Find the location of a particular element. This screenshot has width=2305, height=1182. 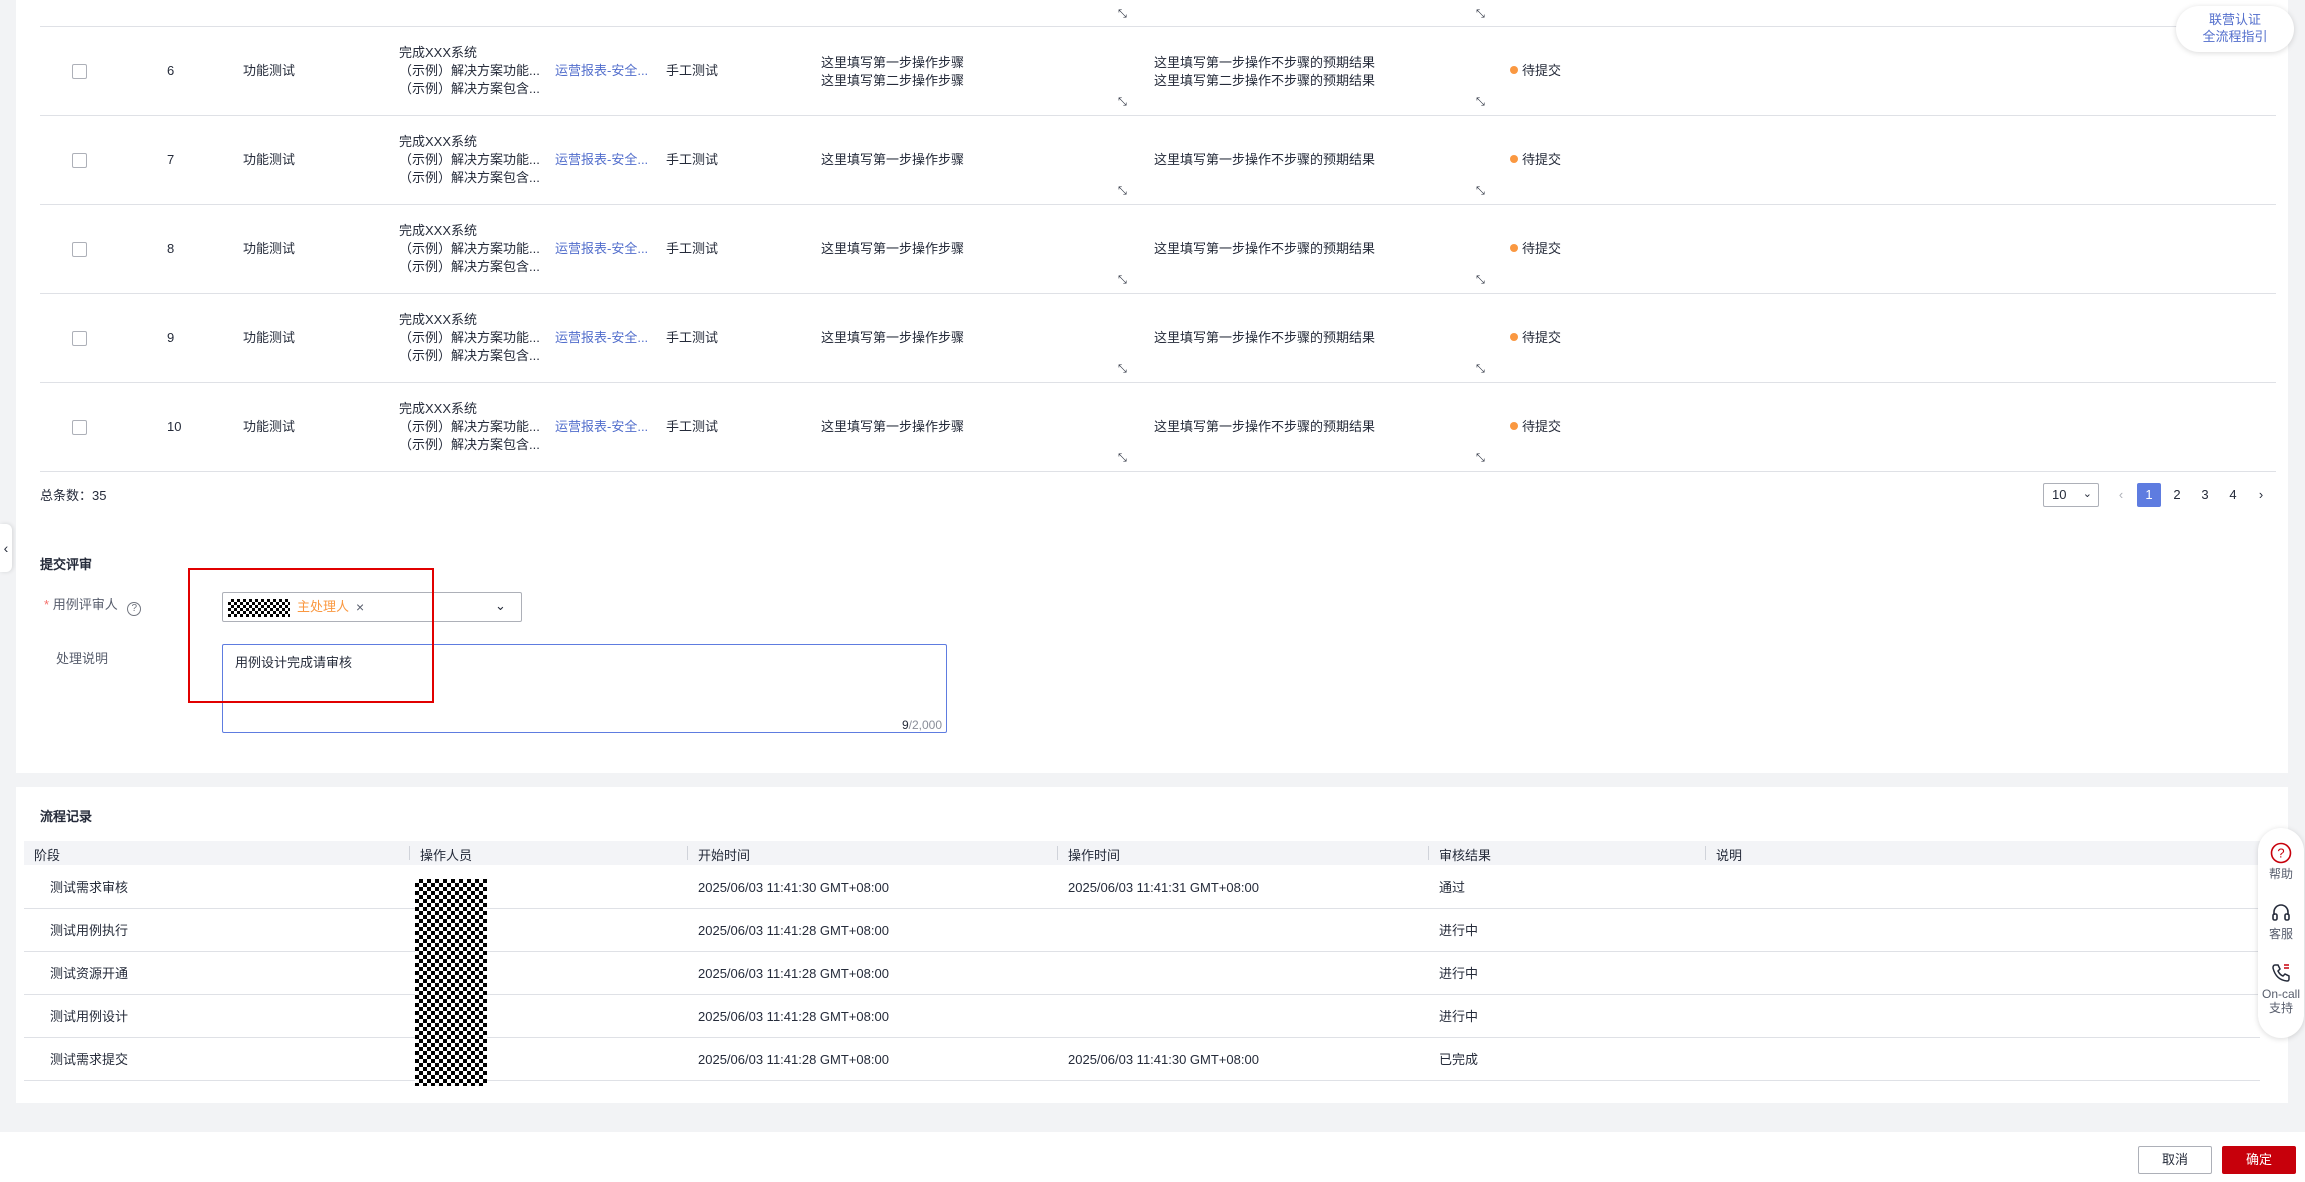

flow-result: 已完成 is located at coordinates (1459, 1059).